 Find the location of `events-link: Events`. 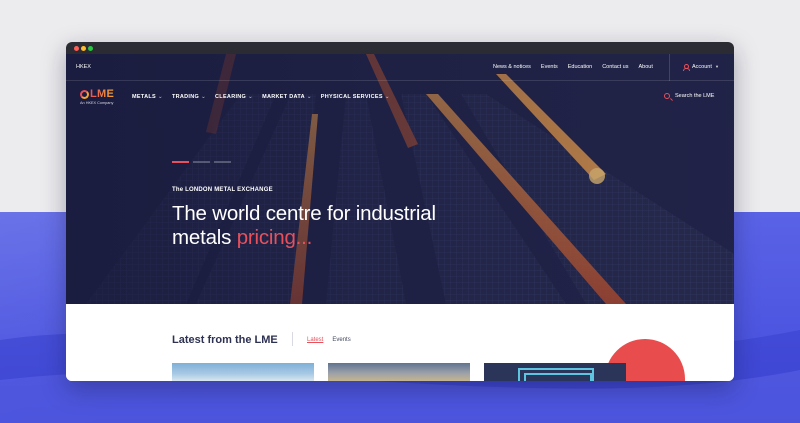

events-link: Events is located at coordinates (549, 67).